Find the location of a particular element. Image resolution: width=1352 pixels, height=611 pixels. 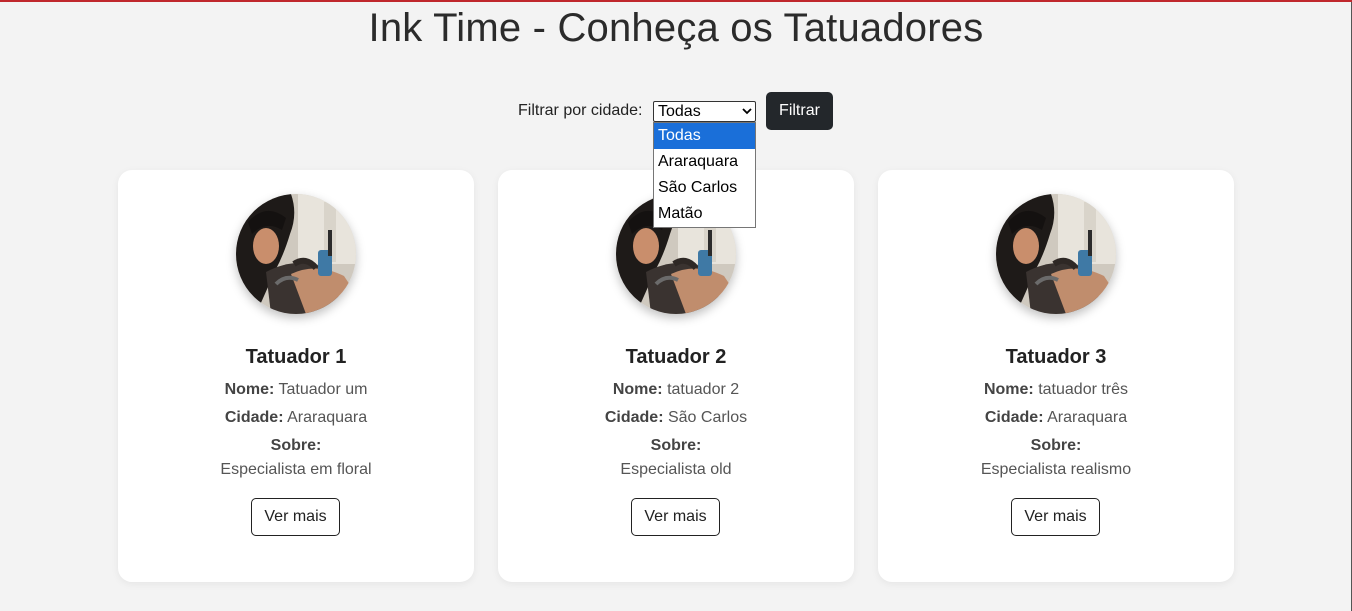

card-city-row: Cidade: São Carlos is located at coordinates (676, 418).